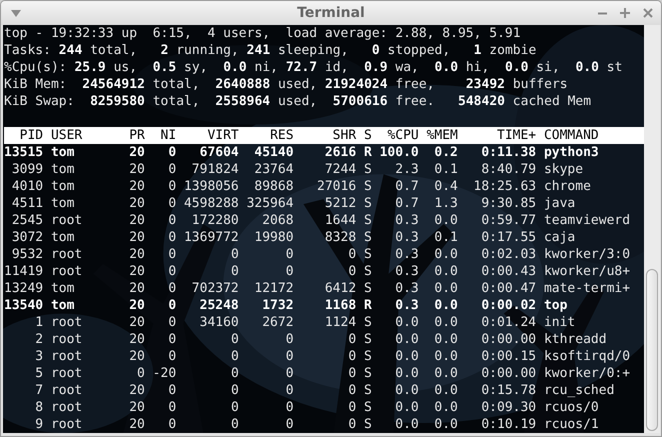  I want to click on table-cell-text: 67604, so click(218, 152).